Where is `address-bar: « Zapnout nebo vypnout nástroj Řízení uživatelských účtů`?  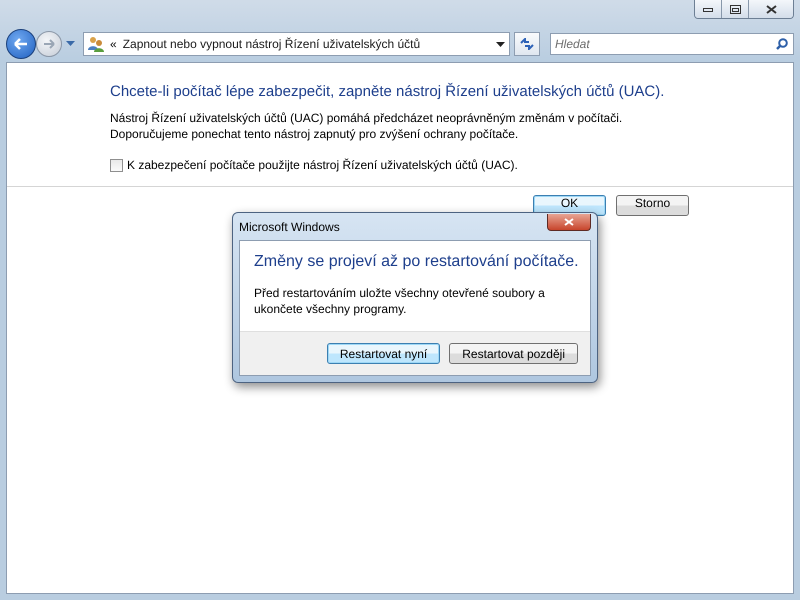
address-bar: « Zapnout nebo vypnout nástroj Řízení uživatelských účtů is located at coordinates (296, 44).